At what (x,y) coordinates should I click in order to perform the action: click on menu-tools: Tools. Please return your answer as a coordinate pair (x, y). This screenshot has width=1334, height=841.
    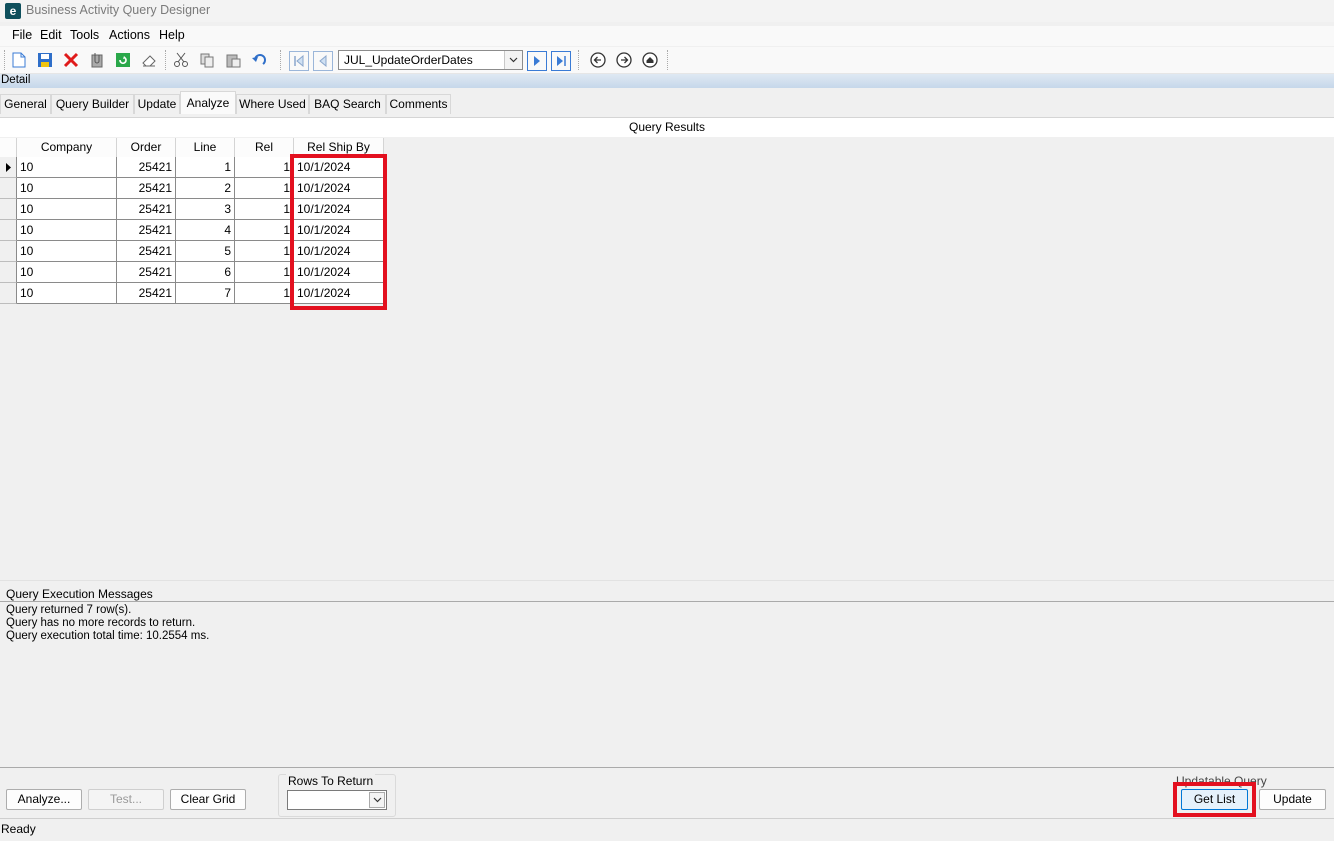
    Looking at the image, I should click on (84, 35).